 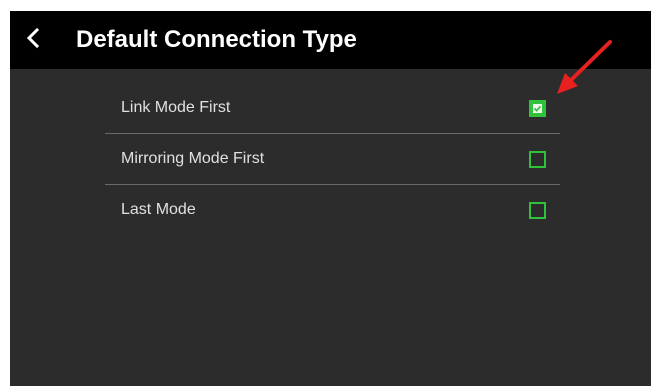 I want to click on option-link-mode-first: Link Mode First, so click(x=332, y=108).